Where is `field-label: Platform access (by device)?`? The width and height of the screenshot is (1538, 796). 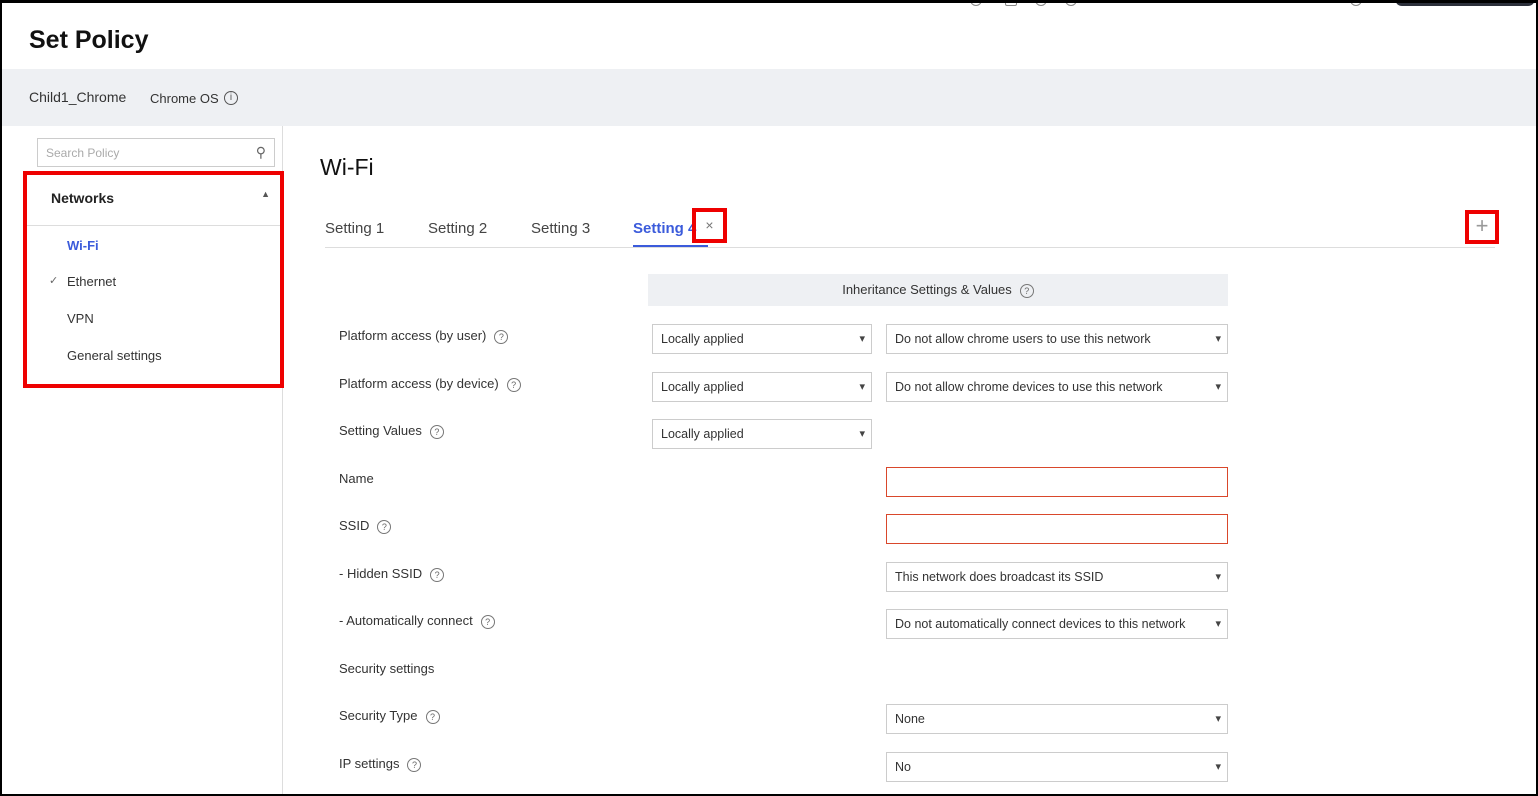
field-label: Platform access (by device)? is located at coordinates (430, 384).